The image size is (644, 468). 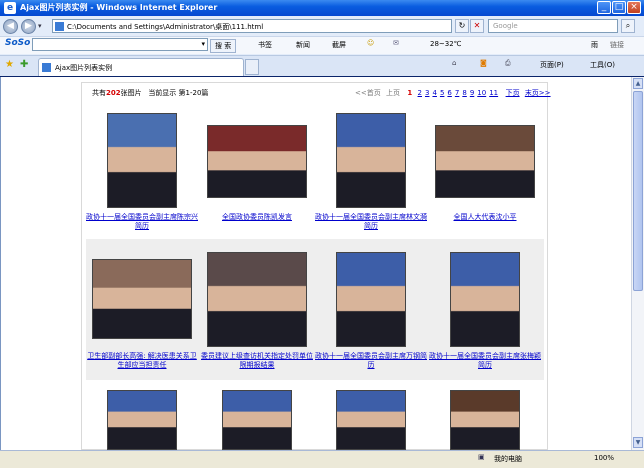 I want to click on zoom-level: 100%, so click(x=604, y=458).